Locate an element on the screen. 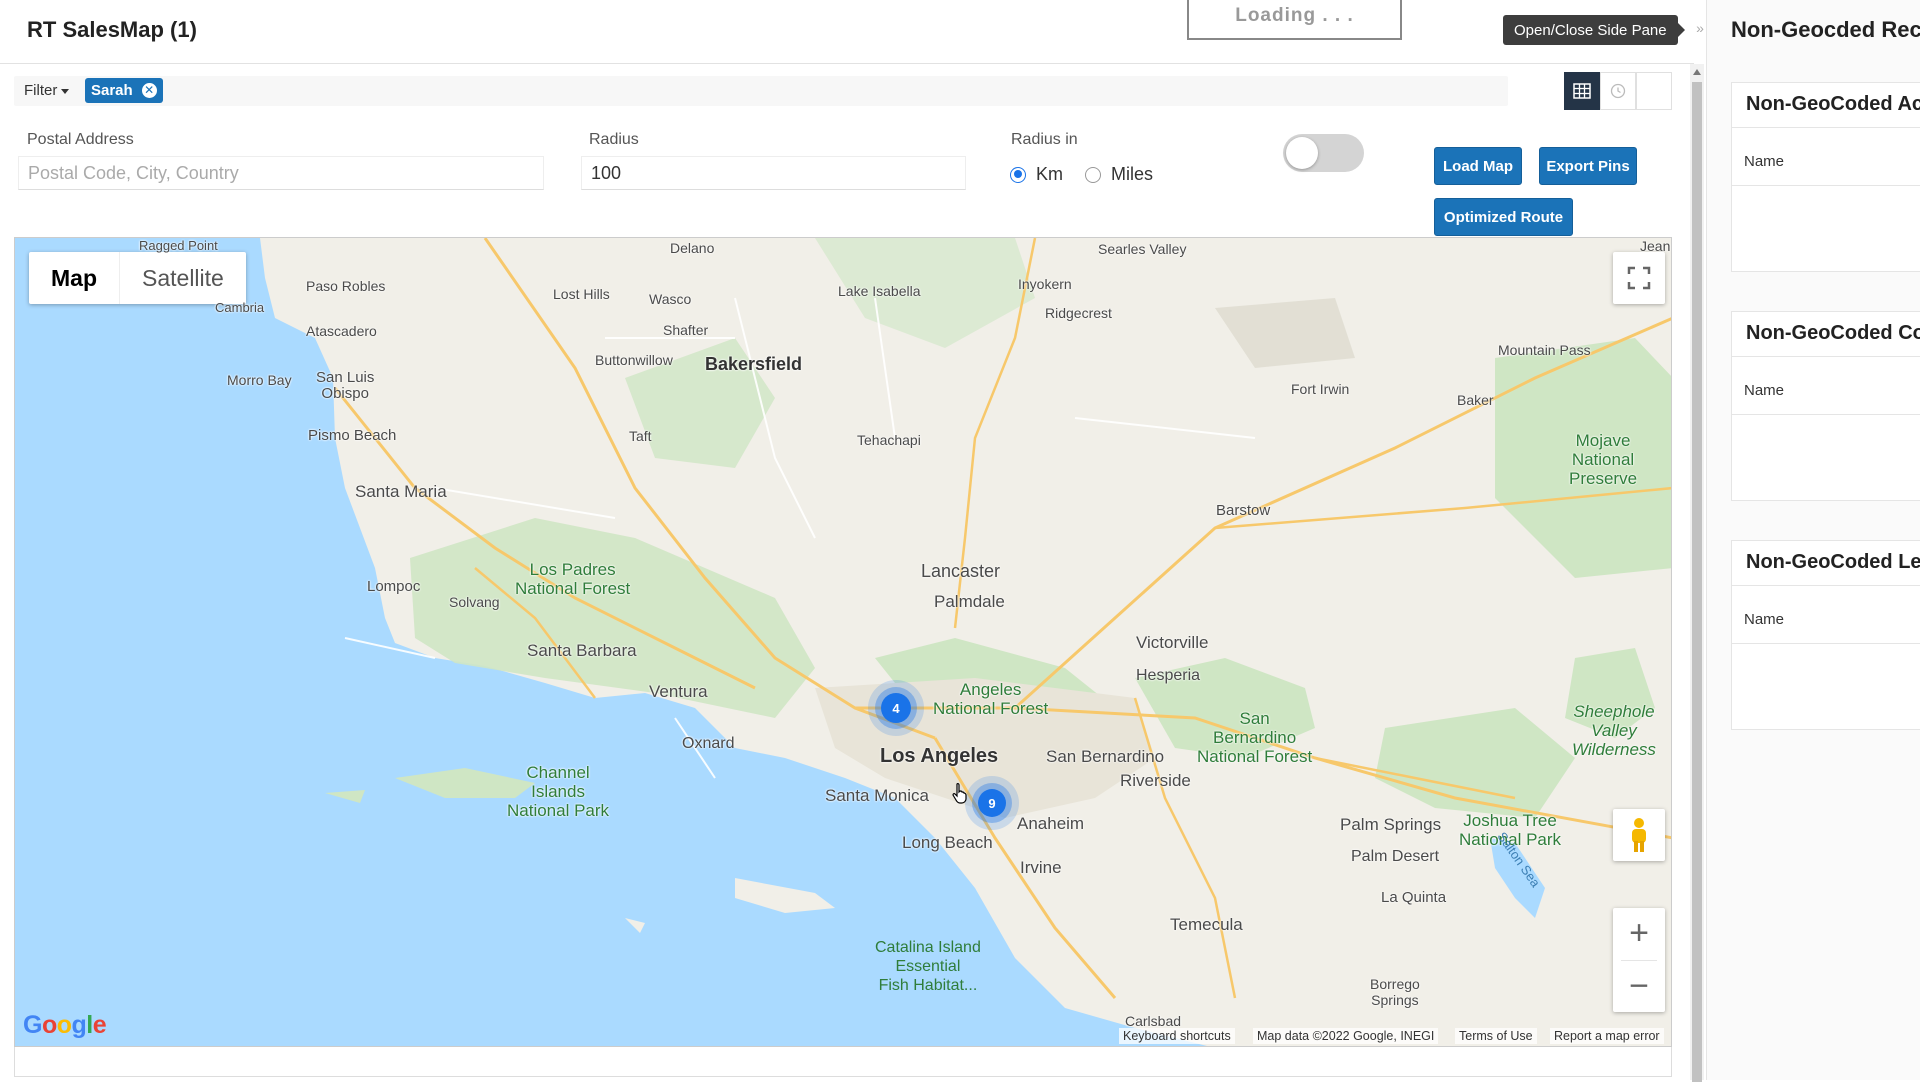 The height and width of the screenshot is (1082, 1920). zoom-control: + − is located at coordinates (1639, 960).